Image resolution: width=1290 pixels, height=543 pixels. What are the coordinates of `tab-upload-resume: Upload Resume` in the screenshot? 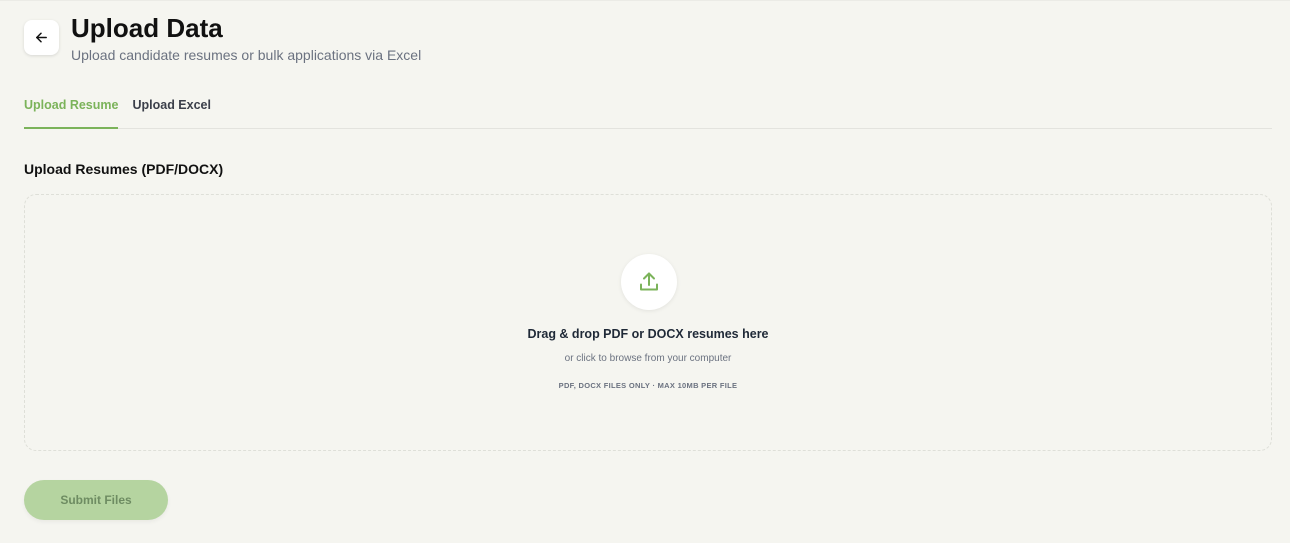 It's located at (71, 113).